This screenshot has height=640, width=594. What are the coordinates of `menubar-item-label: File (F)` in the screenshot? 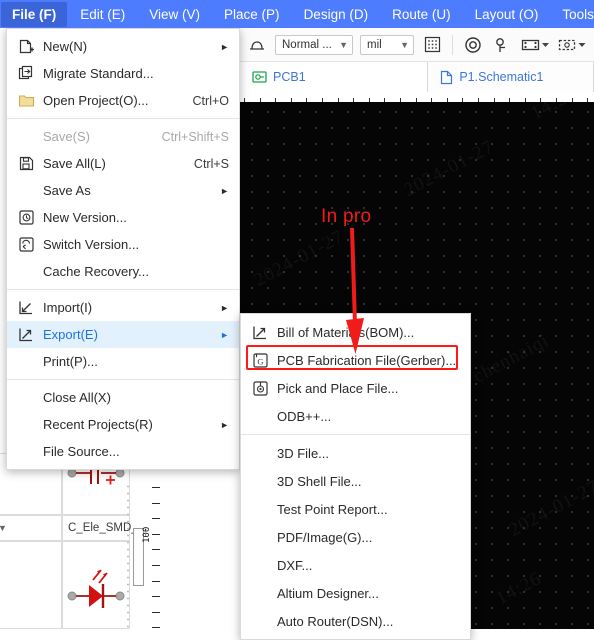 It's located at (34, 14).